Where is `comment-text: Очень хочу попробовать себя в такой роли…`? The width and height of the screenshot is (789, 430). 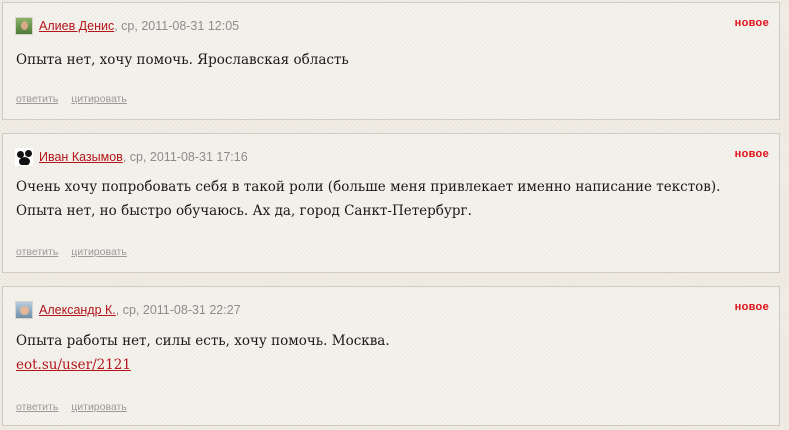 comment-text: Очень хочу попробовать себя в такой роли… is located at coordinates (368, 199).